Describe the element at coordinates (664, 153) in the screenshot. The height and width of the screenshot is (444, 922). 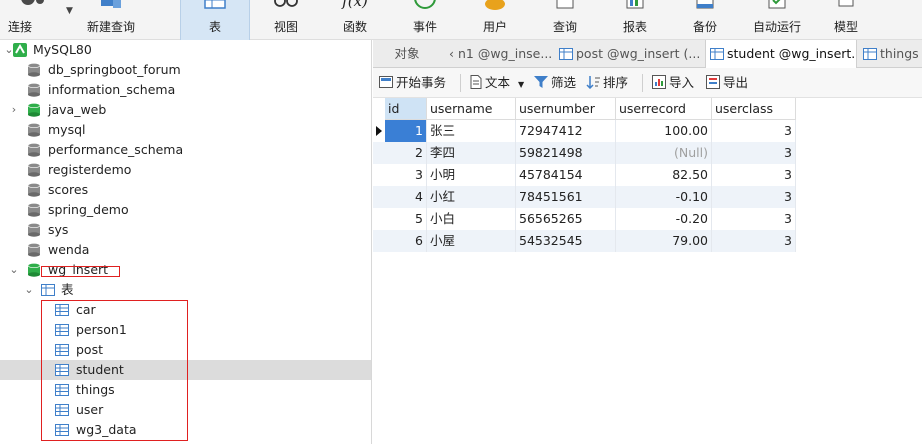
I see `cell-userrecord: (Null)` at that location.